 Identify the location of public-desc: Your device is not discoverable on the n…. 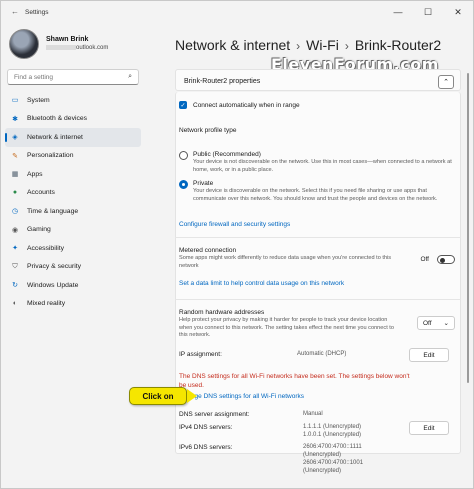
(322, 166).